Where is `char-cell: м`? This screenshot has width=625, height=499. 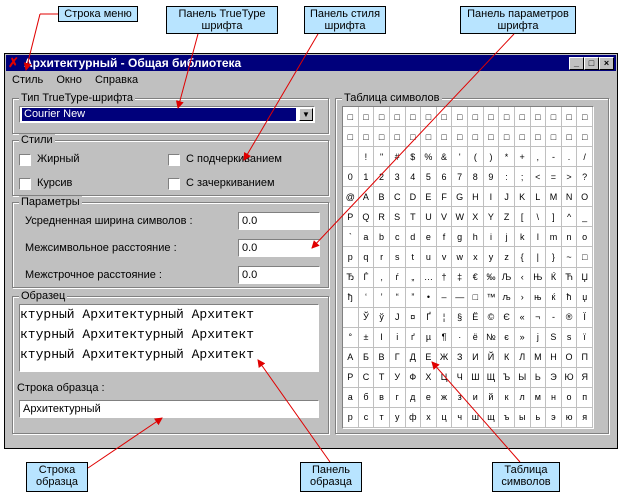
char-cell: м is located at coordinates (538, 397).